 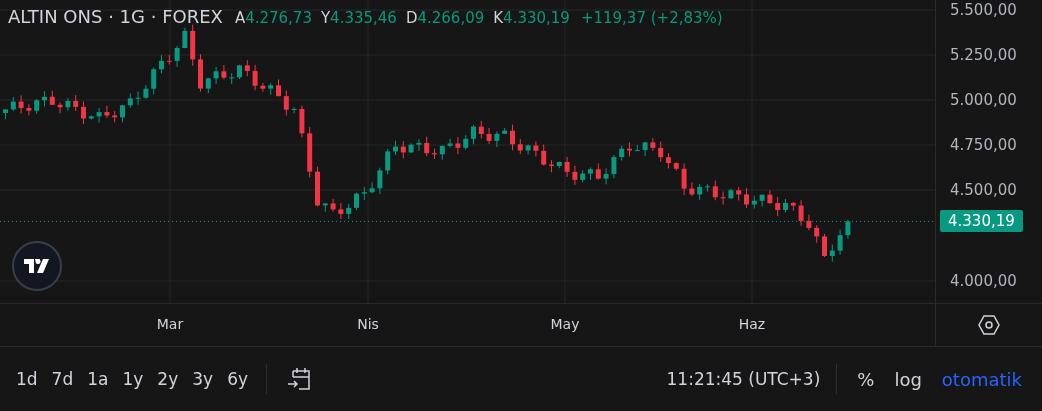 I want to click on time-axis-label: Haz, so click(x=752, y=324).